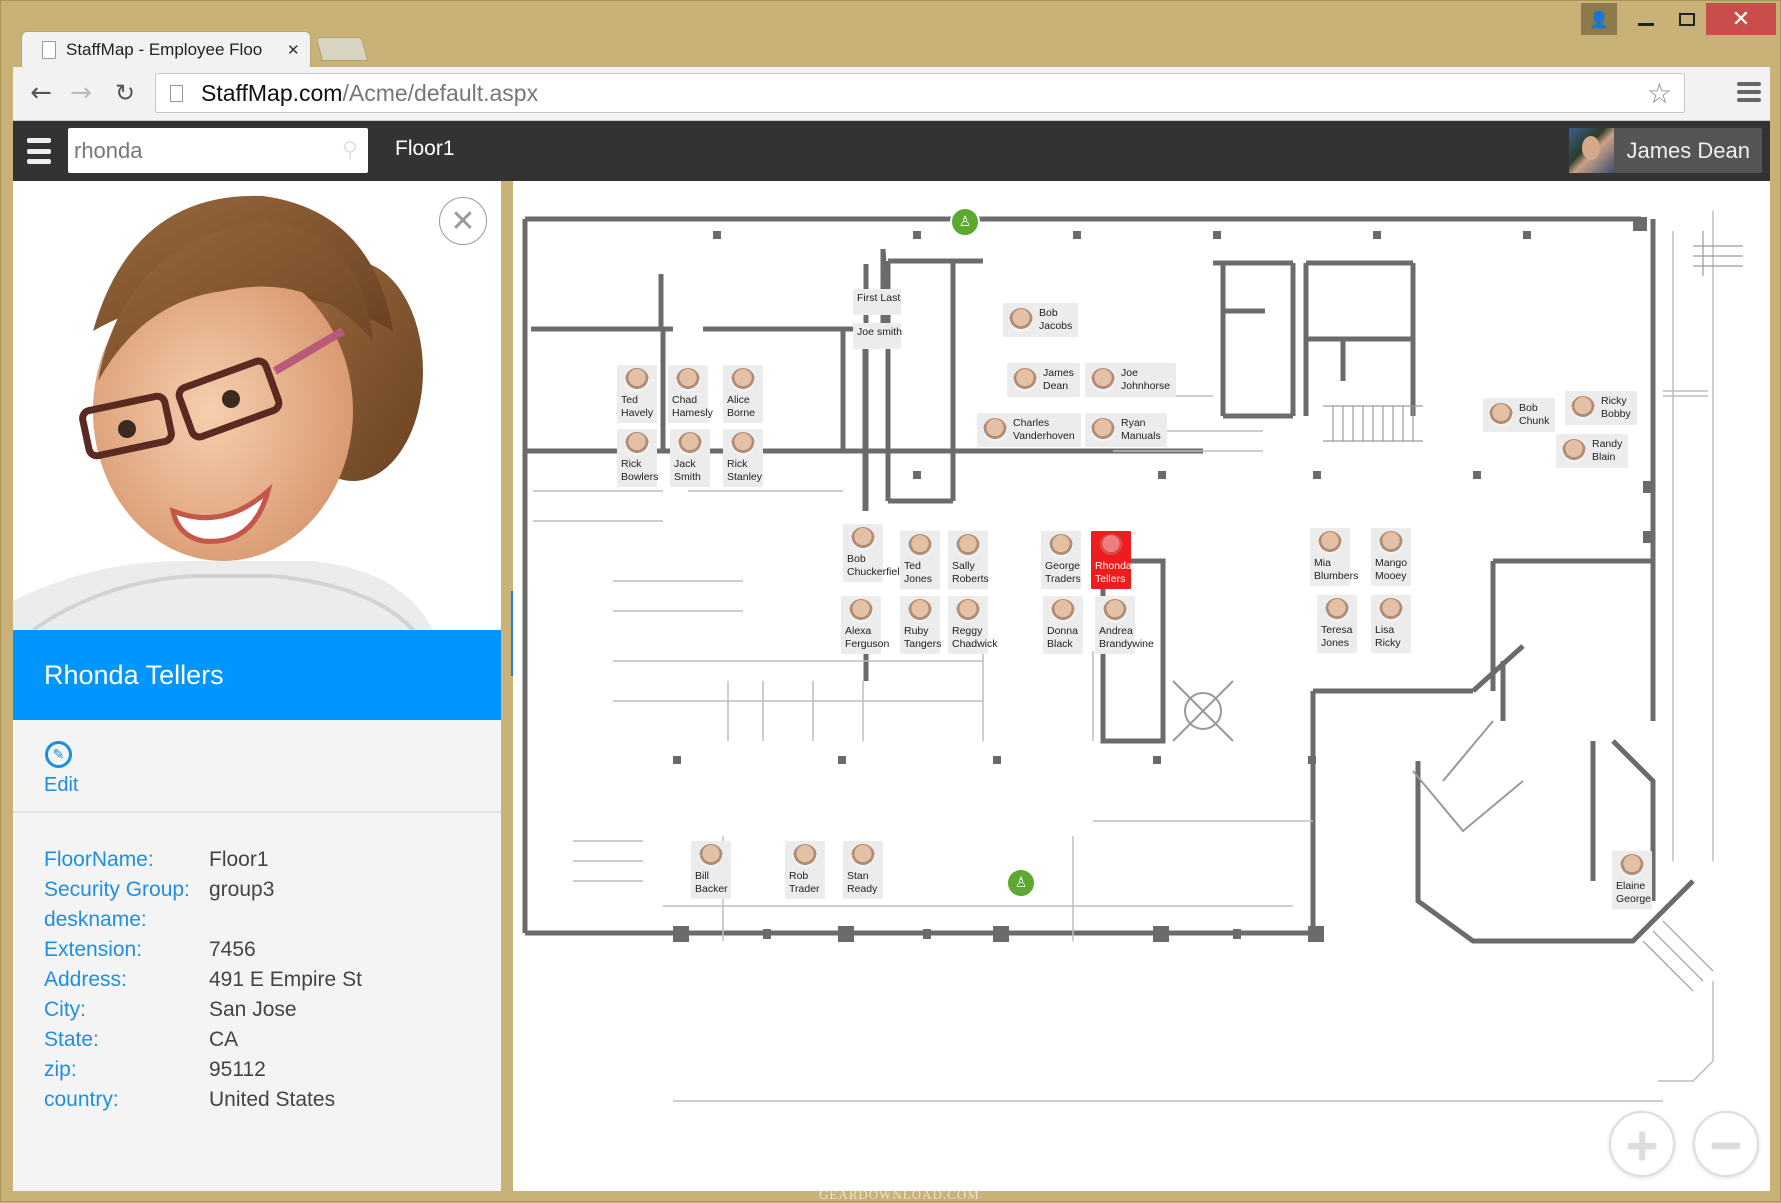 The height and width of the screenshot is (1203, 1781). I want to click on first-name: Chad, so click(685, 400).